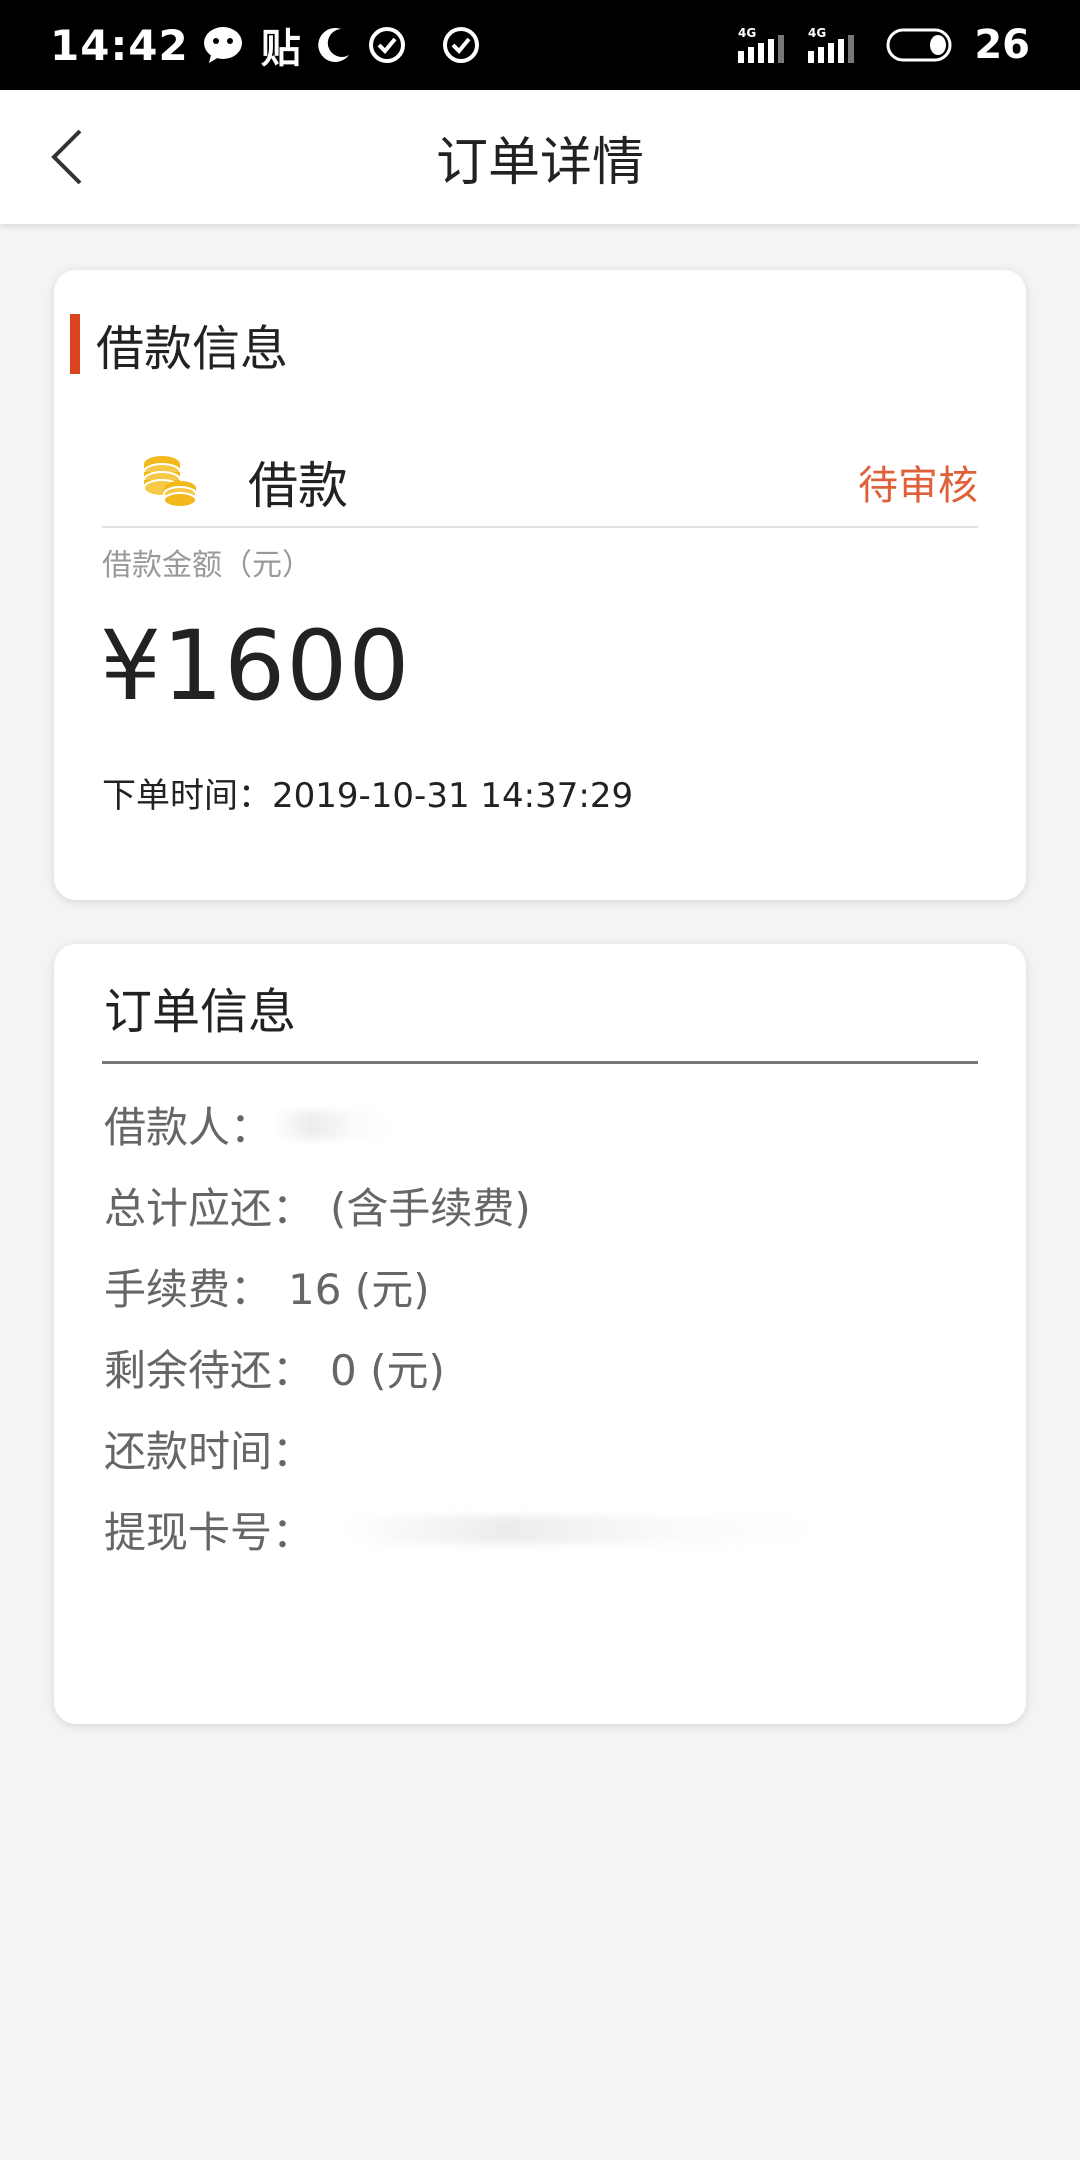 This screenshot has height=2160, width=1080. Describe the element at coordinates (170, 482) in the screenshot. I see `coin-stack-icon` at that location.